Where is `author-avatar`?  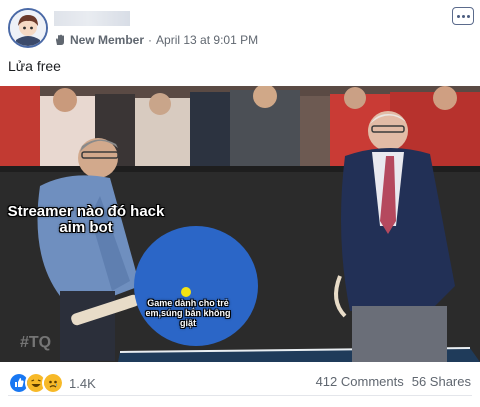 author-avatar is located at coordinates (28, 28).